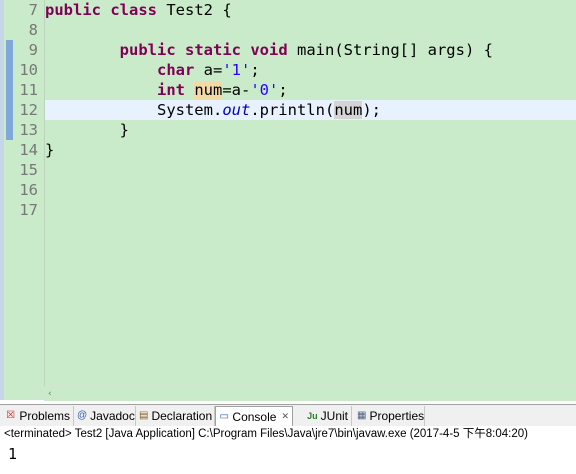 Image resolution: width=576 pixels, height=474 pixels. What do you see at coordinates (33, 30) in the screenshot?
I see `line-number: 8` at bounding box center [33, 30].